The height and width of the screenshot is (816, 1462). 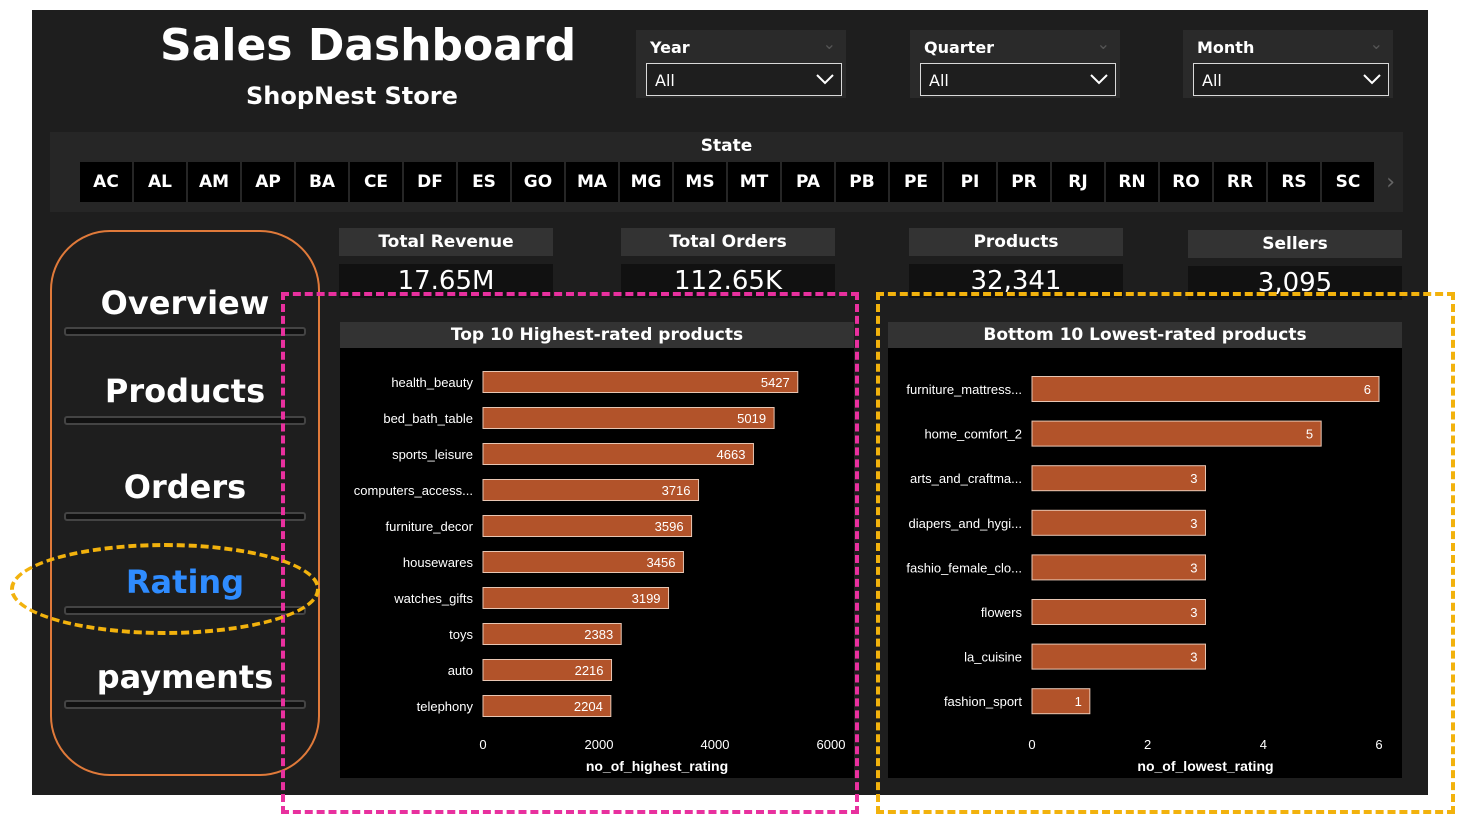 What do you see at coordinates (185, 303) in the screenshot?
I see `nav-overview: Overview` at bounding box center [185, 303].